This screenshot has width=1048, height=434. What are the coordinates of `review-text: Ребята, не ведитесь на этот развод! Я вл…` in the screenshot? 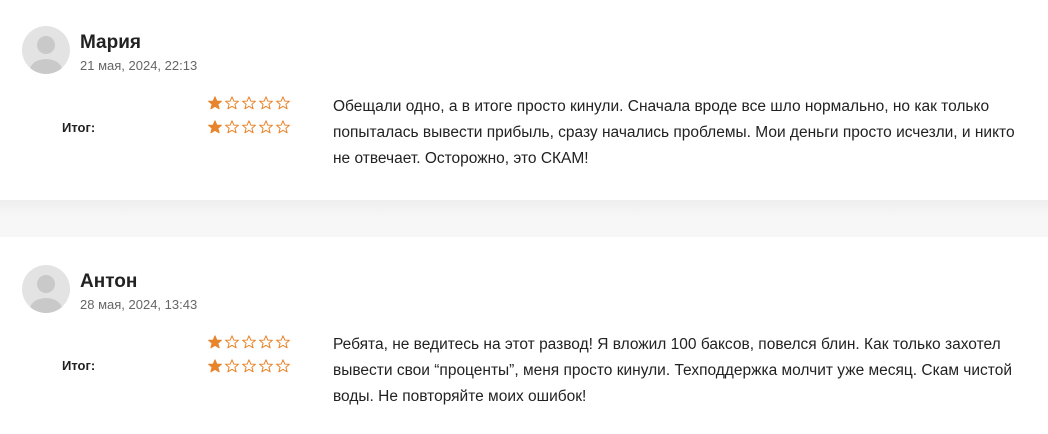 It's located at (672, 370).